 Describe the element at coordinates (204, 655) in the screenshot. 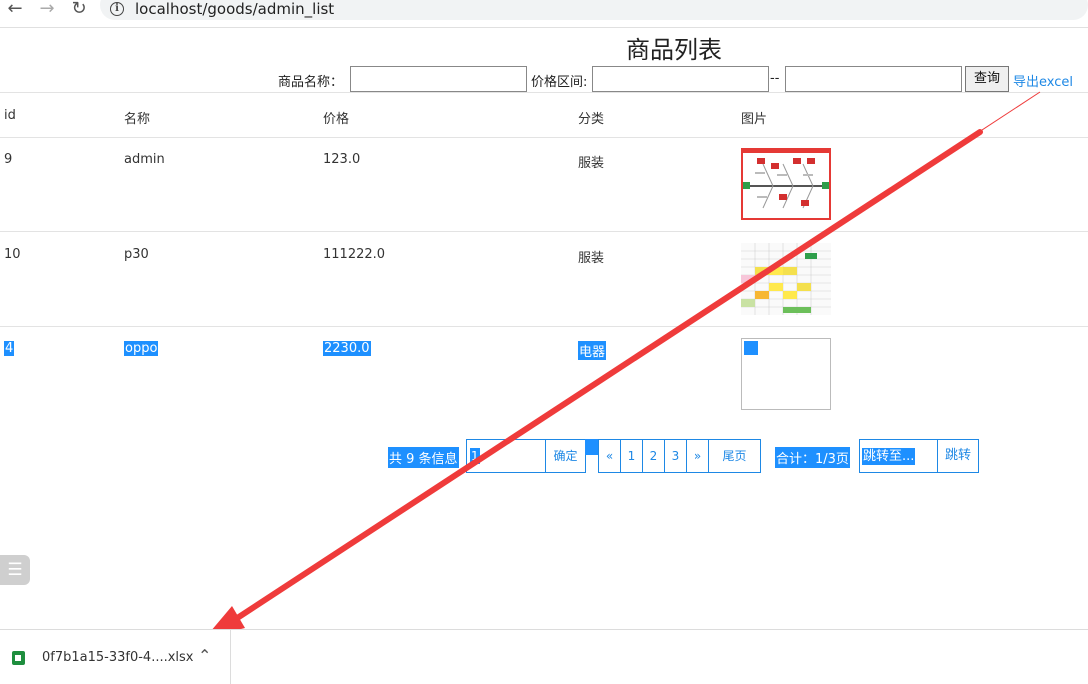

I see `chevron-up-icon: ⌃` at that location.